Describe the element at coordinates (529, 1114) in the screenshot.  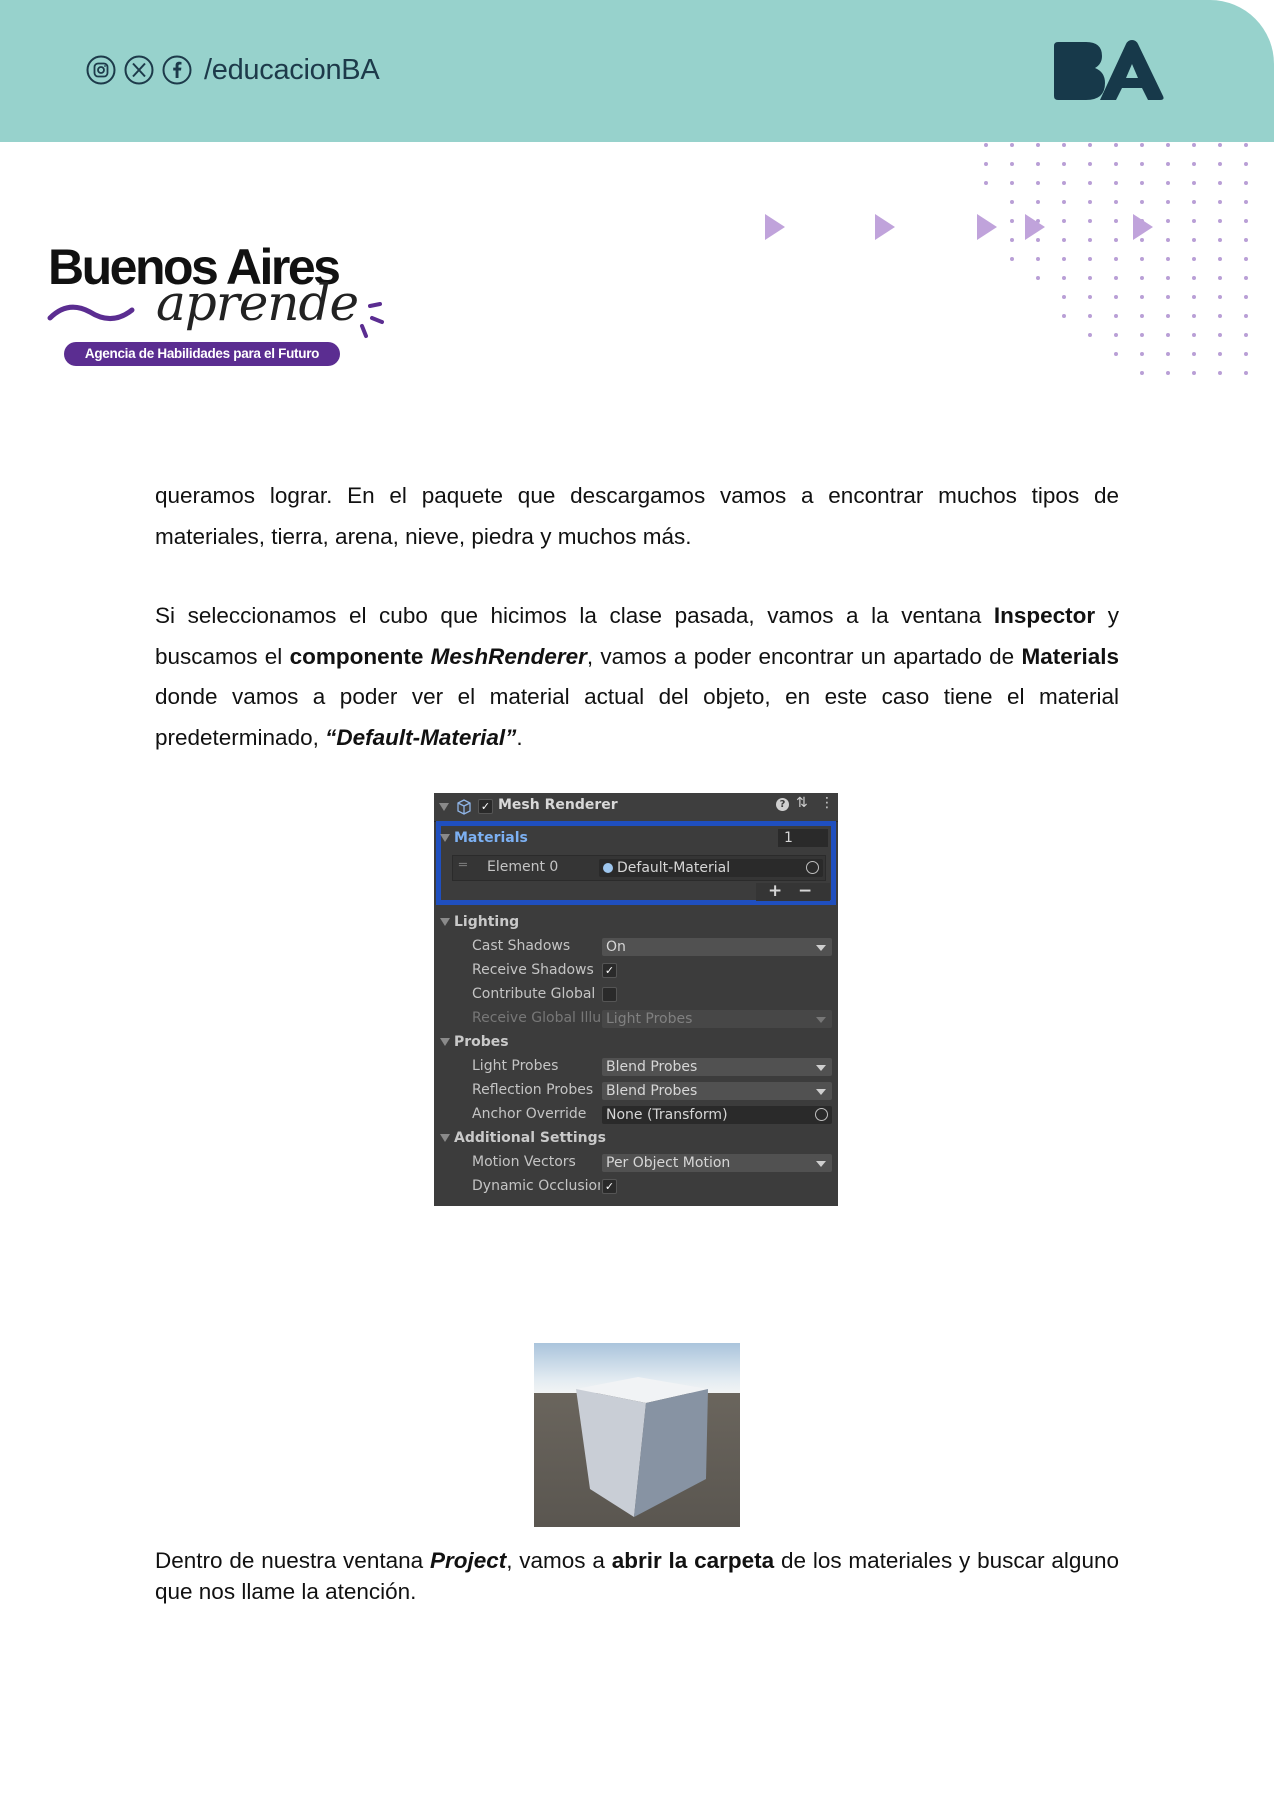
I see `anchor-override-label: Anchor Override` at that location.